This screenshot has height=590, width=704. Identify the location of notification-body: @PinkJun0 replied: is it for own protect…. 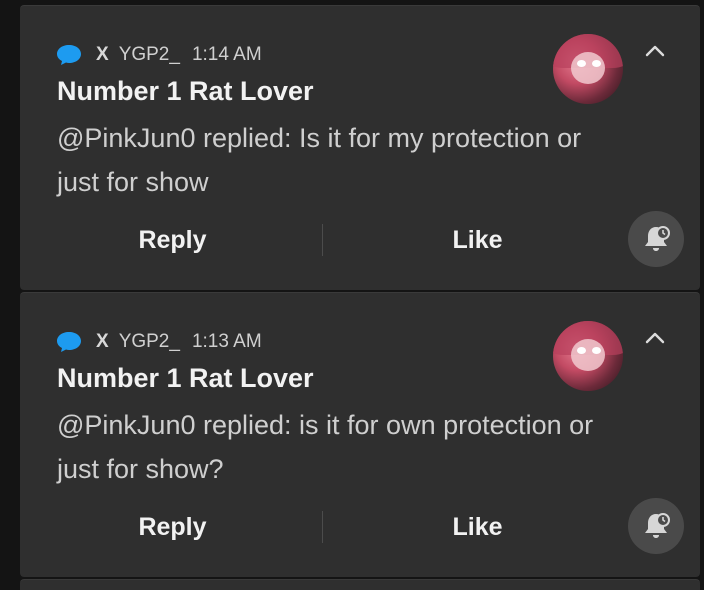
(325, 447).